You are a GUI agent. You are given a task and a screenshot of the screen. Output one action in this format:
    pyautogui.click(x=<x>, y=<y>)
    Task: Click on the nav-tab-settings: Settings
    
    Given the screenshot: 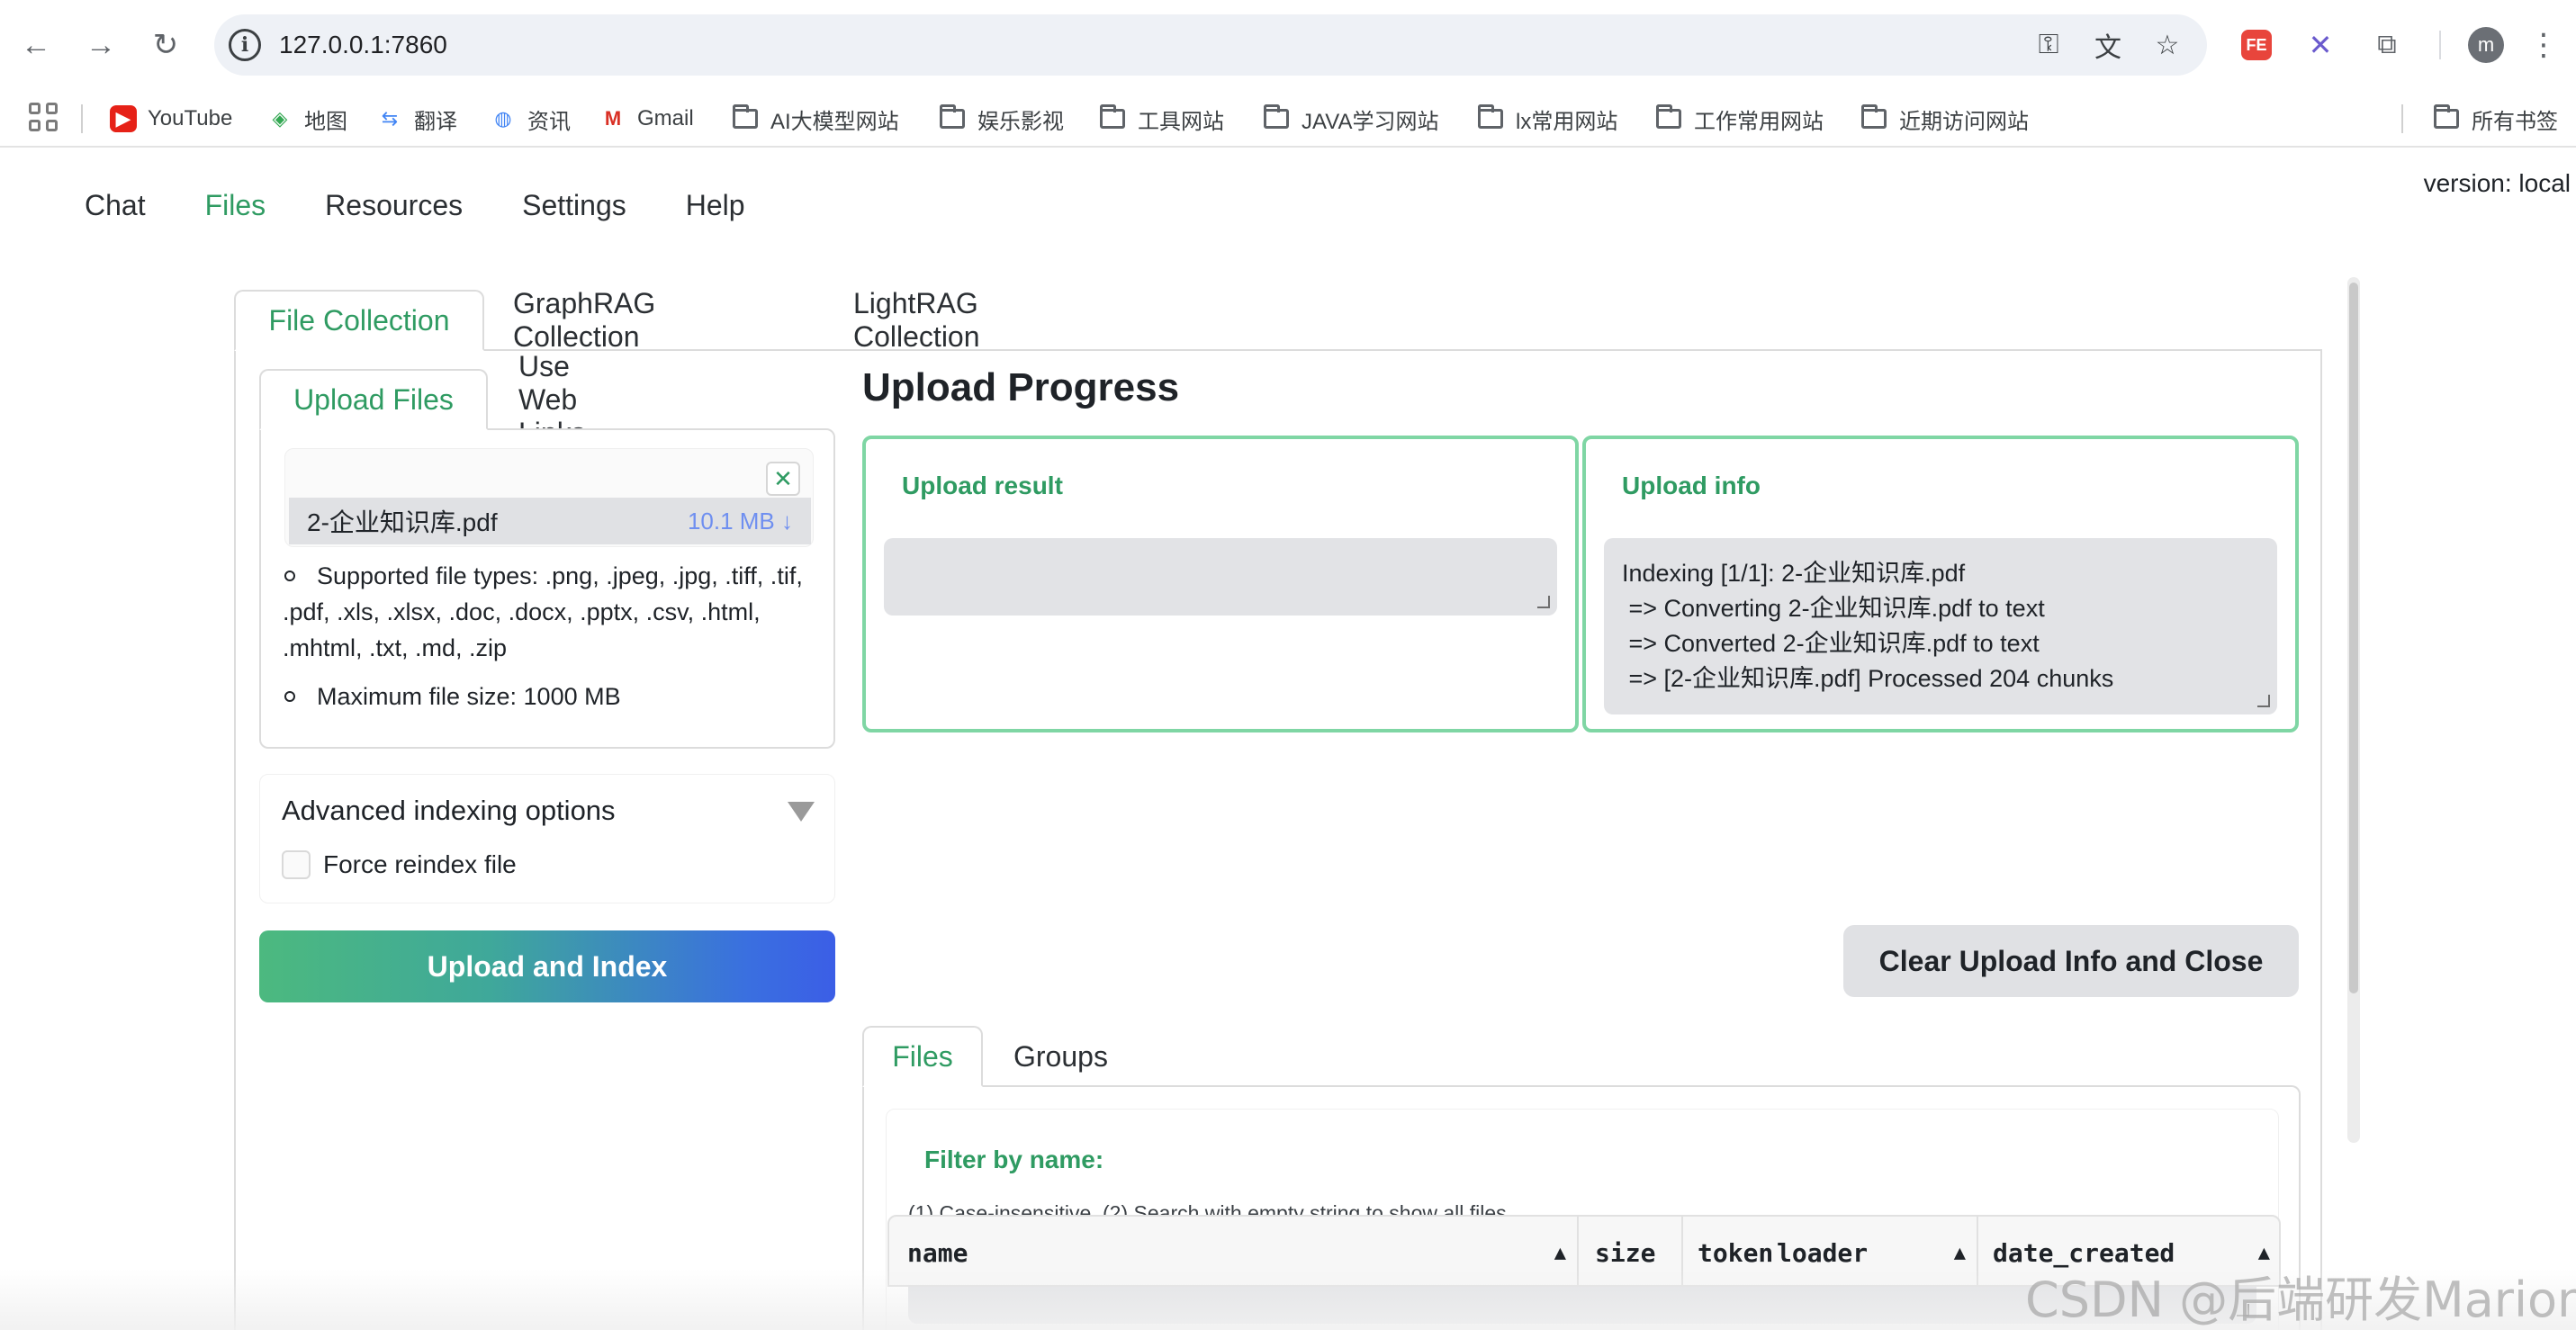 What is the action you would take?
    pyautogui.click(x=574, y=205)
    